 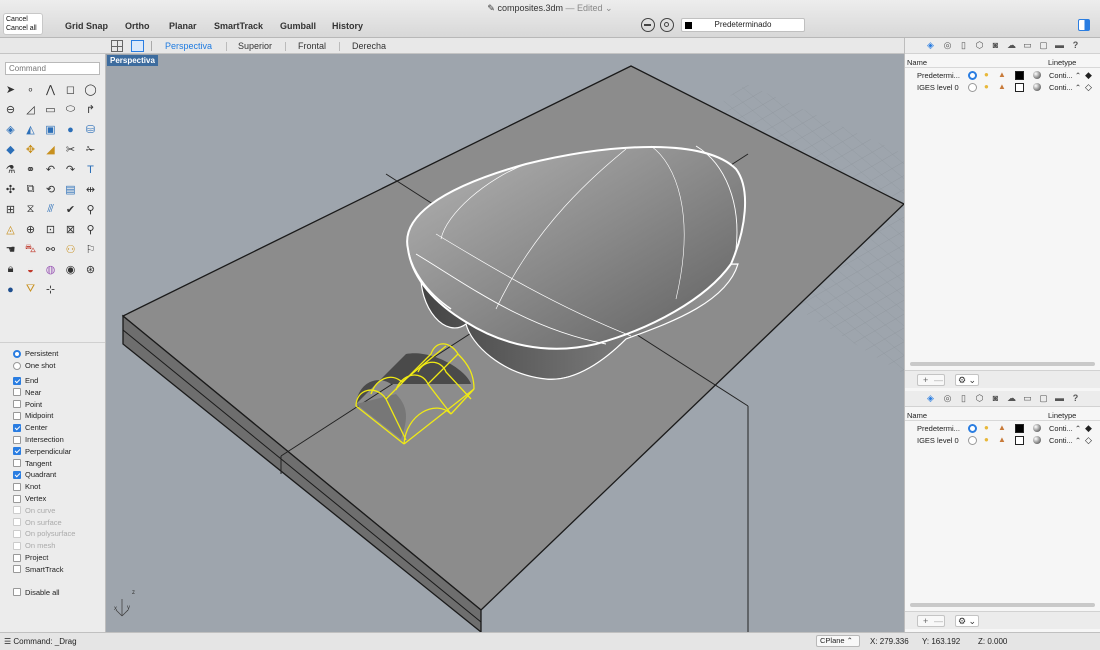 What do you see at coordinates (34, 510) in the screenshot?
I see `osnap-on-curve: On curve` at bounding box center [34, 510].